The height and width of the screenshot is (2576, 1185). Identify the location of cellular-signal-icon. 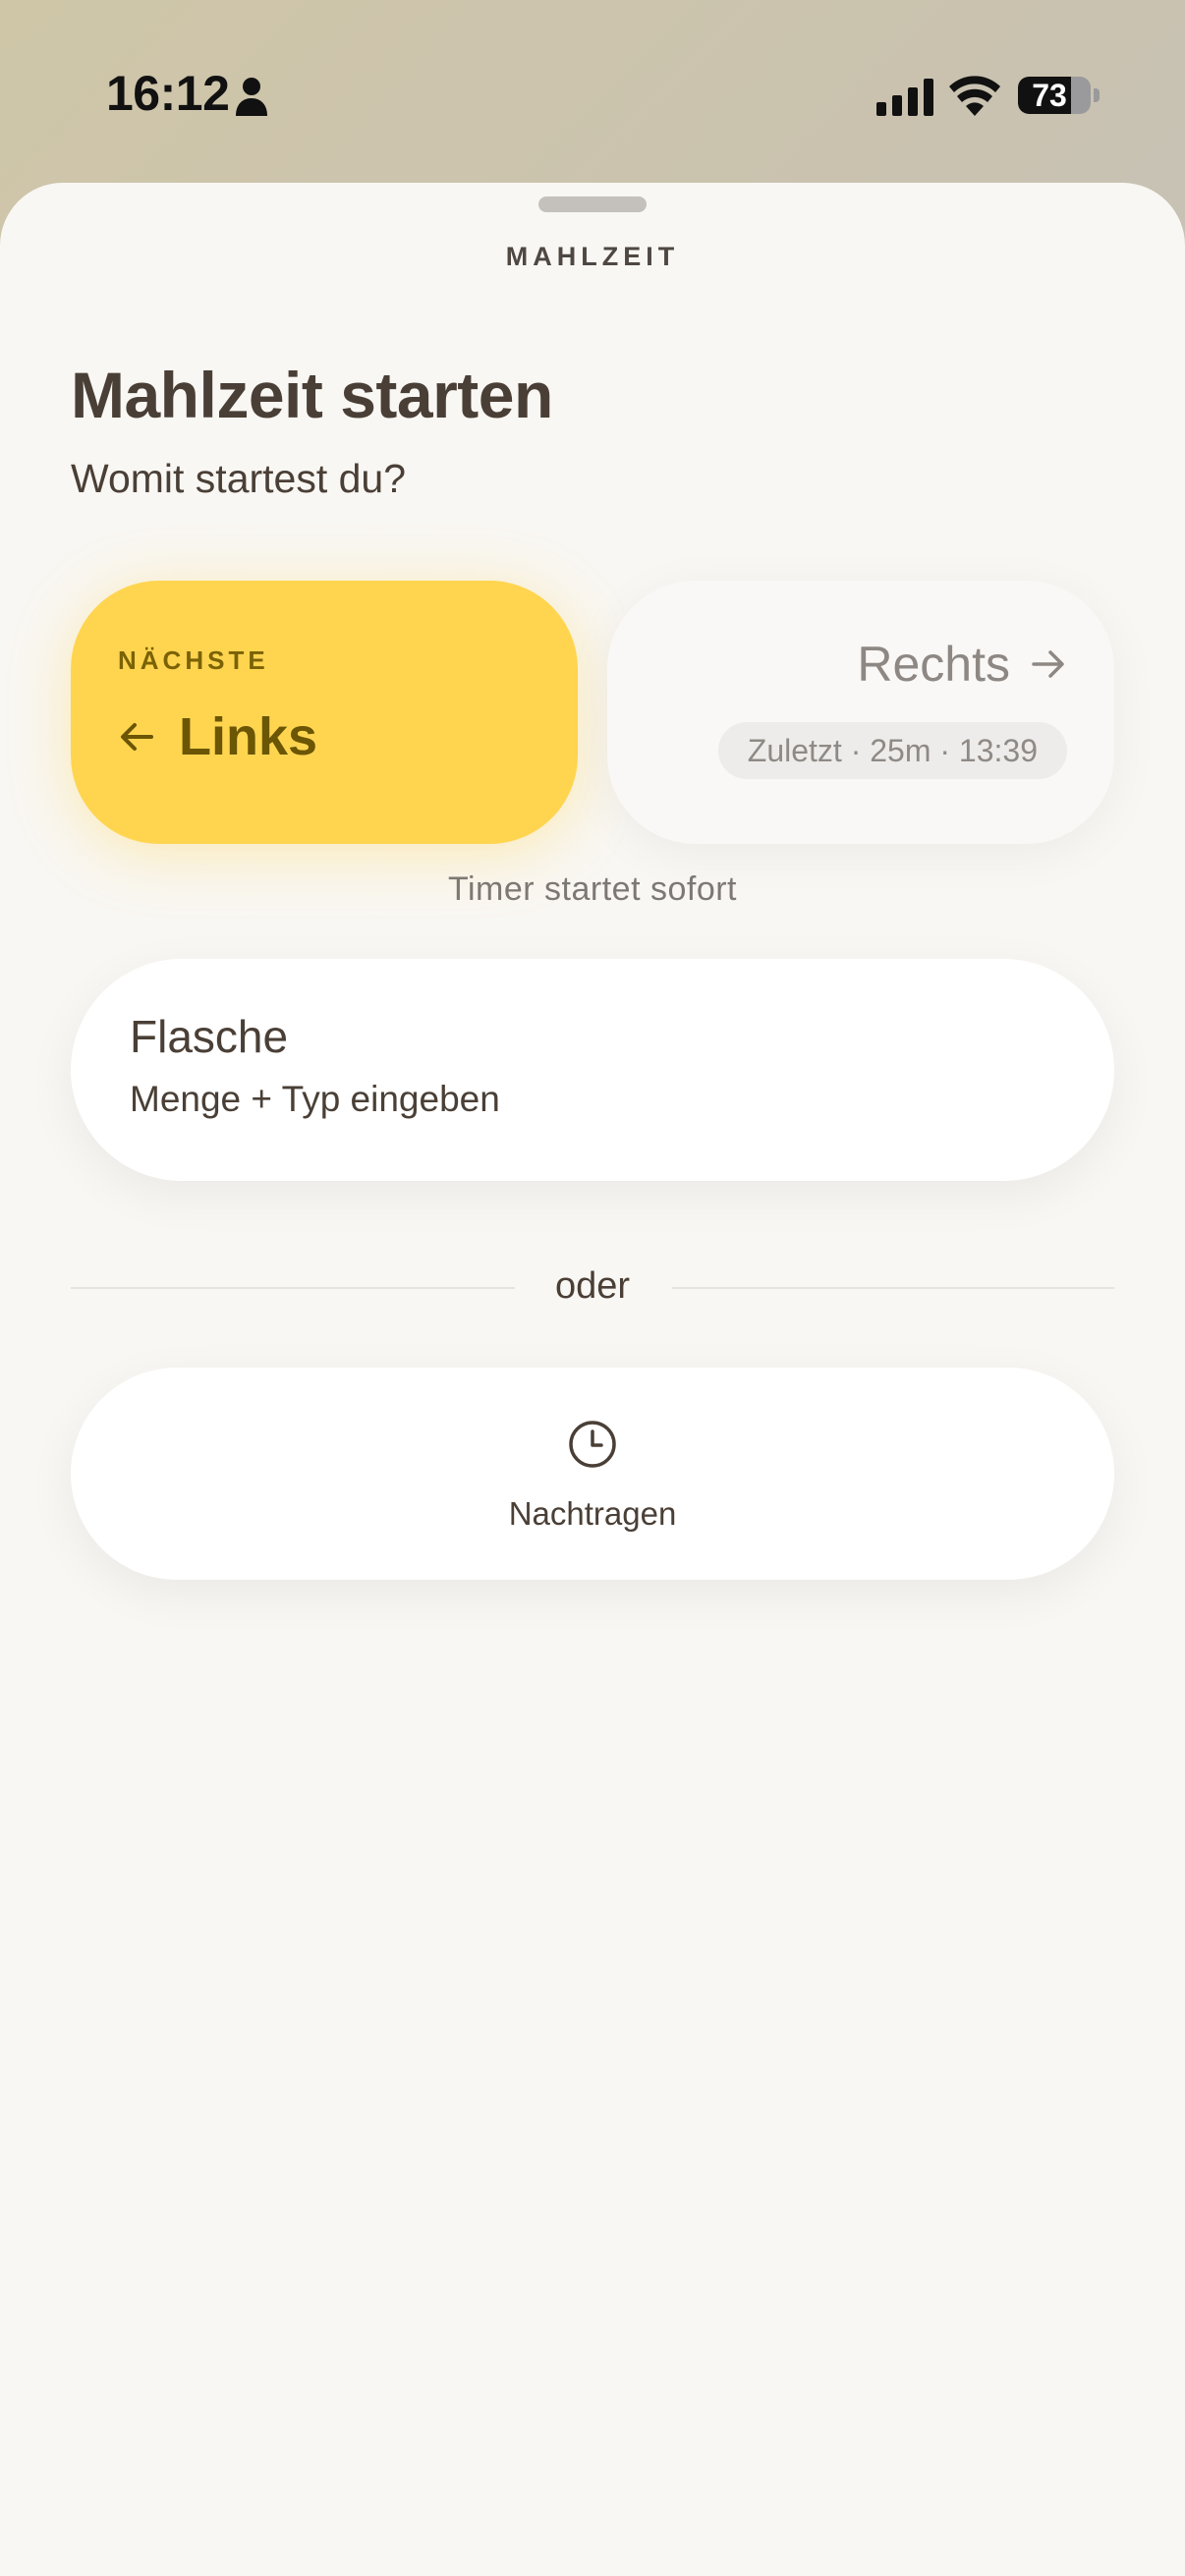
(905, 97).